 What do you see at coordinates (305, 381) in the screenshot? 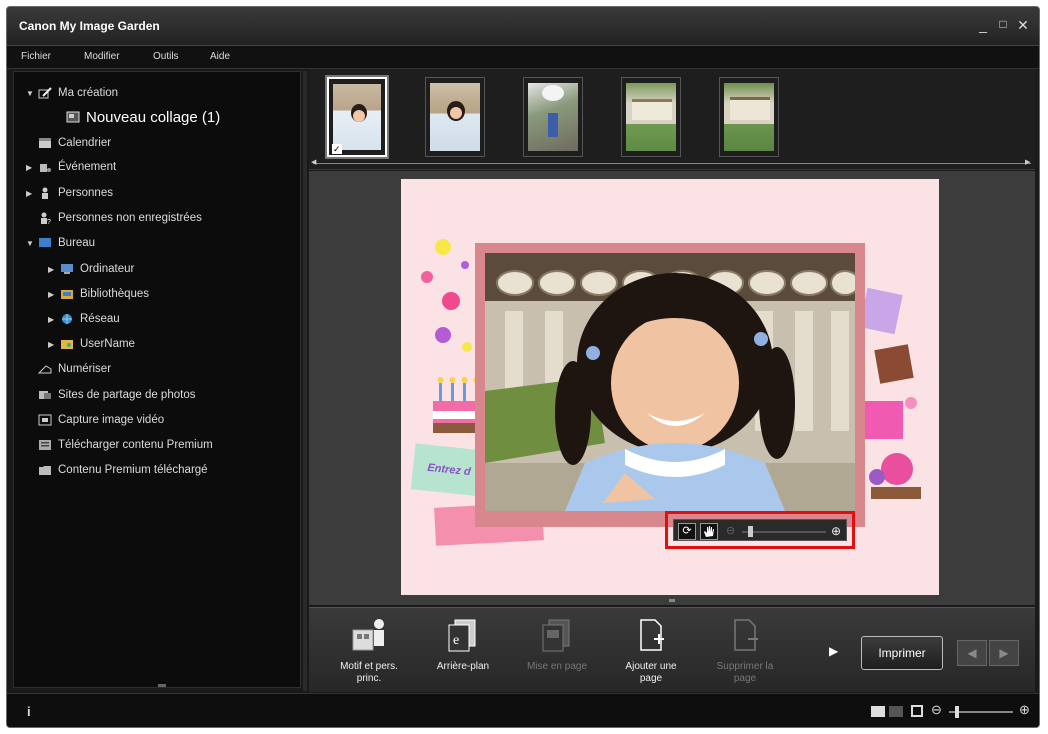
I see `pane-splitter` at bounding box center [305, 381].